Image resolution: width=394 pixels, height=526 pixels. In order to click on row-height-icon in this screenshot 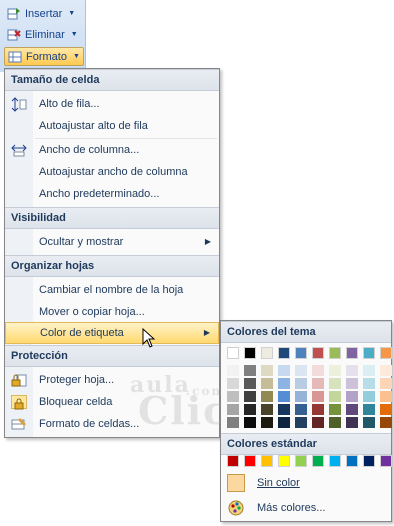, I will do `click(19, 104)`.